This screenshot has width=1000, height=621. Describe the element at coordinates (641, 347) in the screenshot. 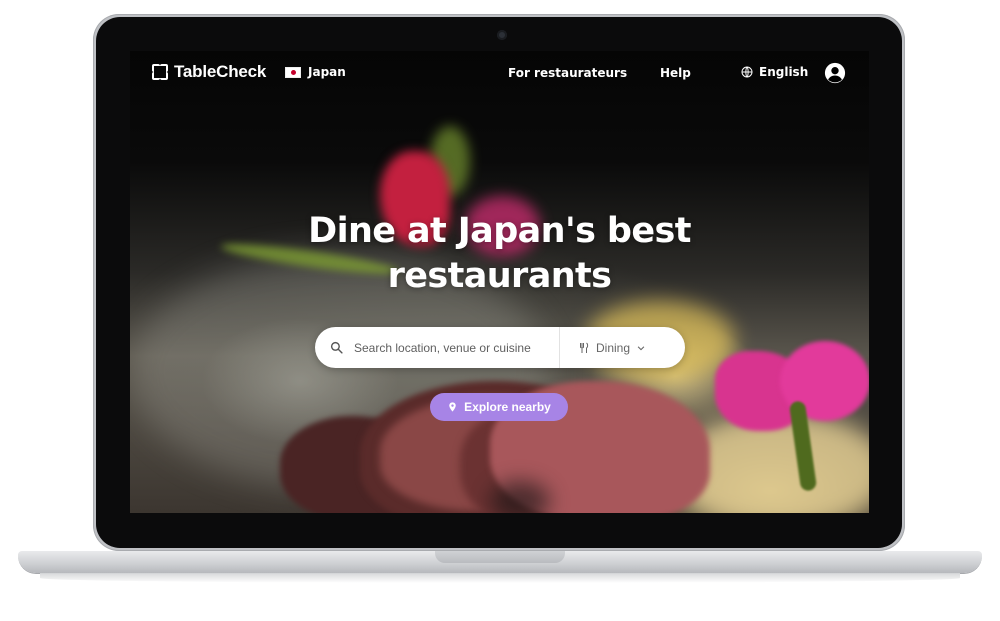

I see `chevron-down-icon` at that location.